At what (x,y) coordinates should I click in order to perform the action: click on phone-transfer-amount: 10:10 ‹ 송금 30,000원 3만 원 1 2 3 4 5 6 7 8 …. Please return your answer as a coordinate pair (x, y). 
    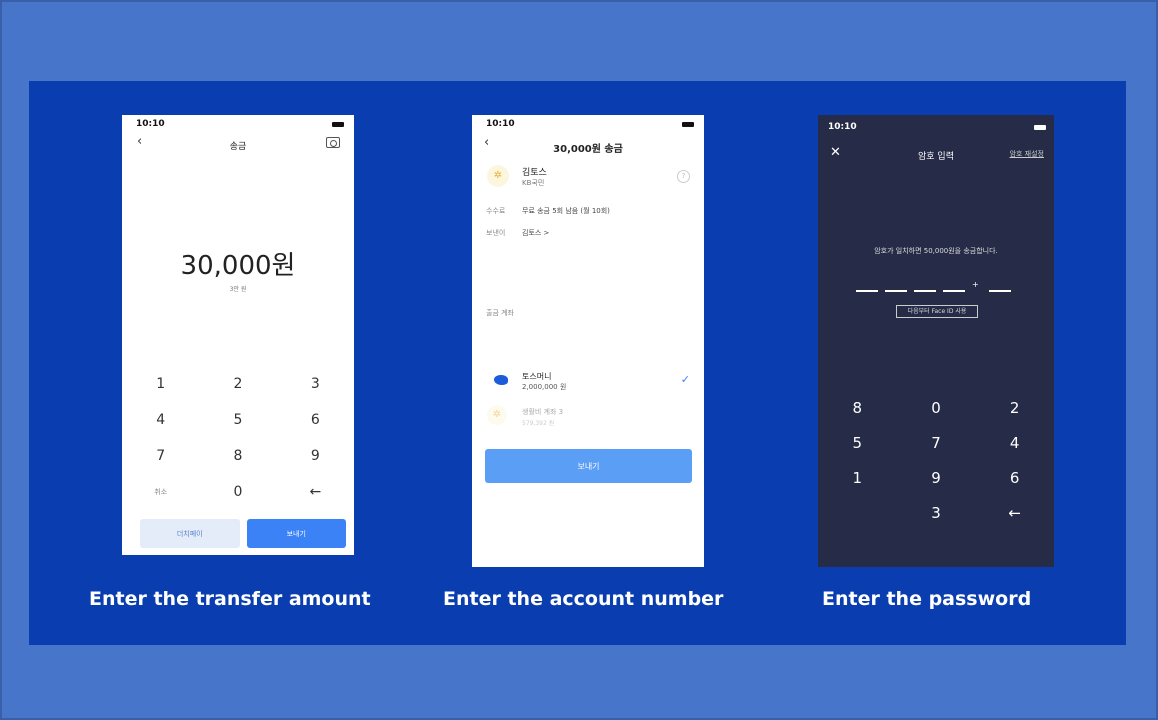
    Looking at the image, I should click on (238, 335).